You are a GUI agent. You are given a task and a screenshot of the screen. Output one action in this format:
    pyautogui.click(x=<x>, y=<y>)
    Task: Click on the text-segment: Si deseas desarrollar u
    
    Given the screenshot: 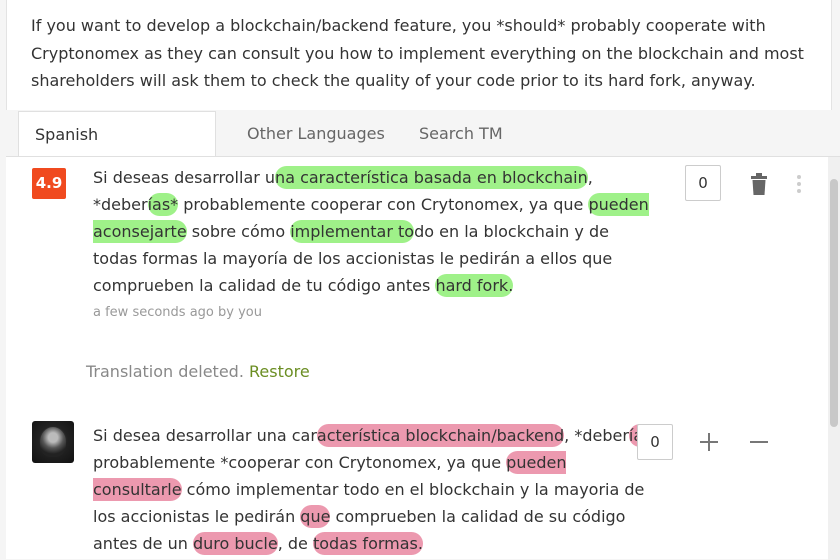 What is the action you would take?
    pyautogui.click(x=184, y=177)
    